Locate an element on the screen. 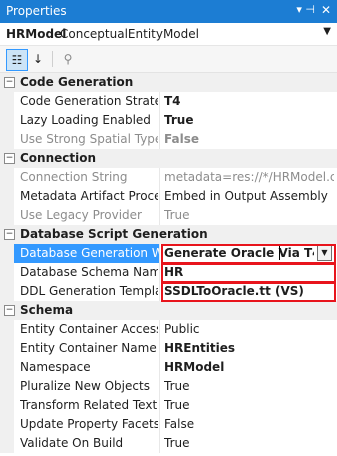 This screenshot has height=456, width=337. property-row: Transform Related Text Te True is located at coordinates (168, 405).